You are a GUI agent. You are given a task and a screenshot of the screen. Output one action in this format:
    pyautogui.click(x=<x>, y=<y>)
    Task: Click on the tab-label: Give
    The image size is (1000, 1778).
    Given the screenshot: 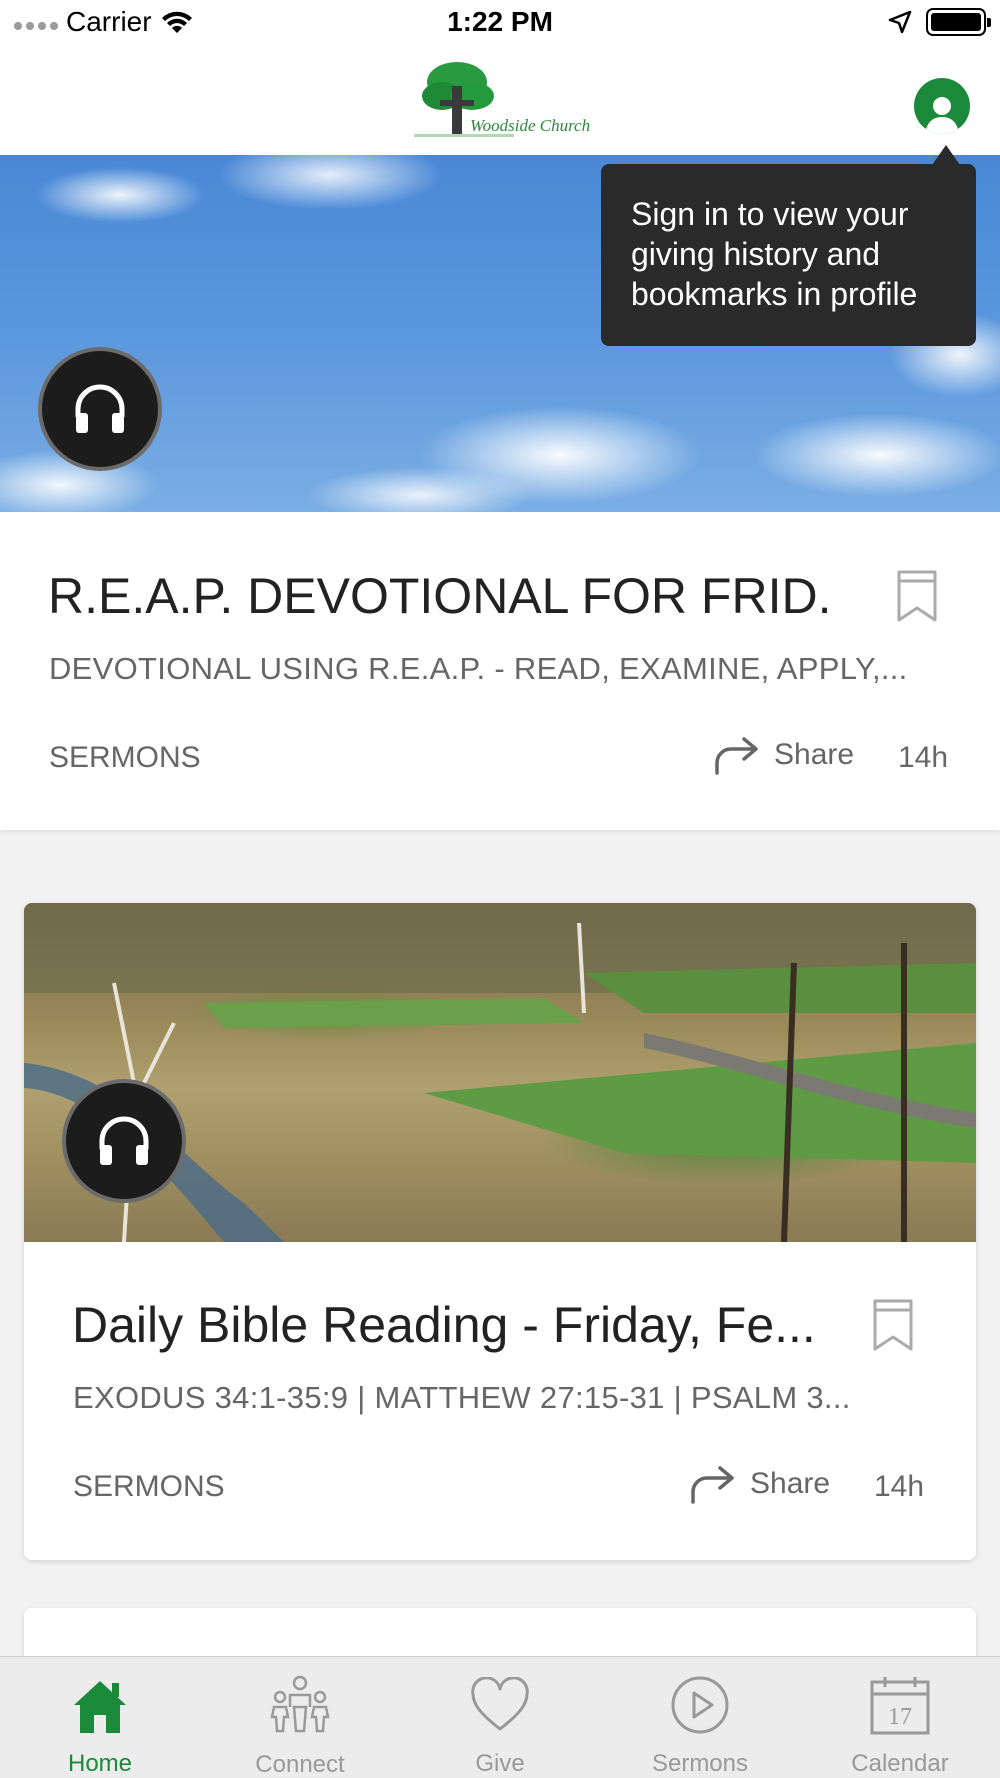 What is the action you would take?
    pyautogui.click(x=500, y=1763)
    